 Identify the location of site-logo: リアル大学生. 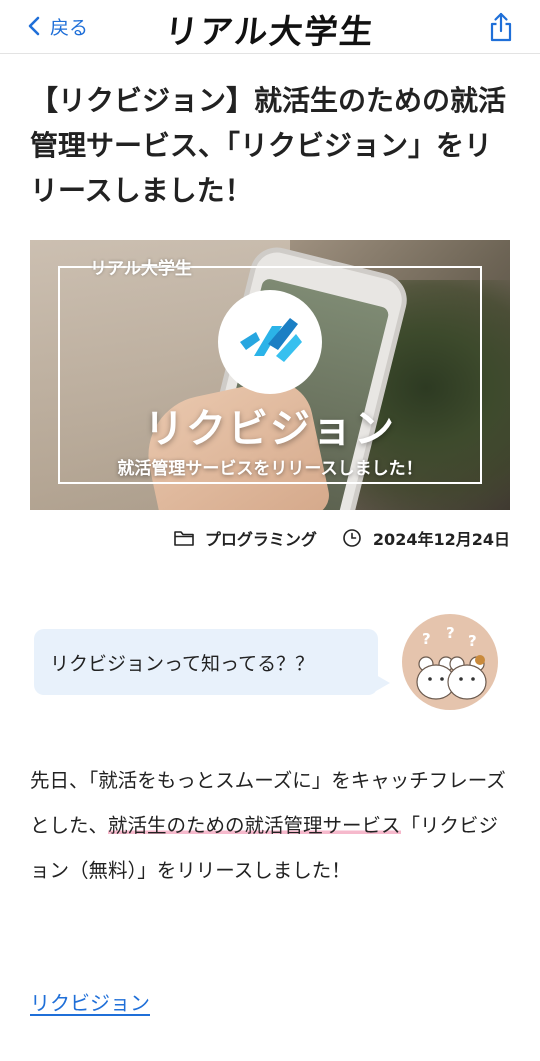
(270, 29).